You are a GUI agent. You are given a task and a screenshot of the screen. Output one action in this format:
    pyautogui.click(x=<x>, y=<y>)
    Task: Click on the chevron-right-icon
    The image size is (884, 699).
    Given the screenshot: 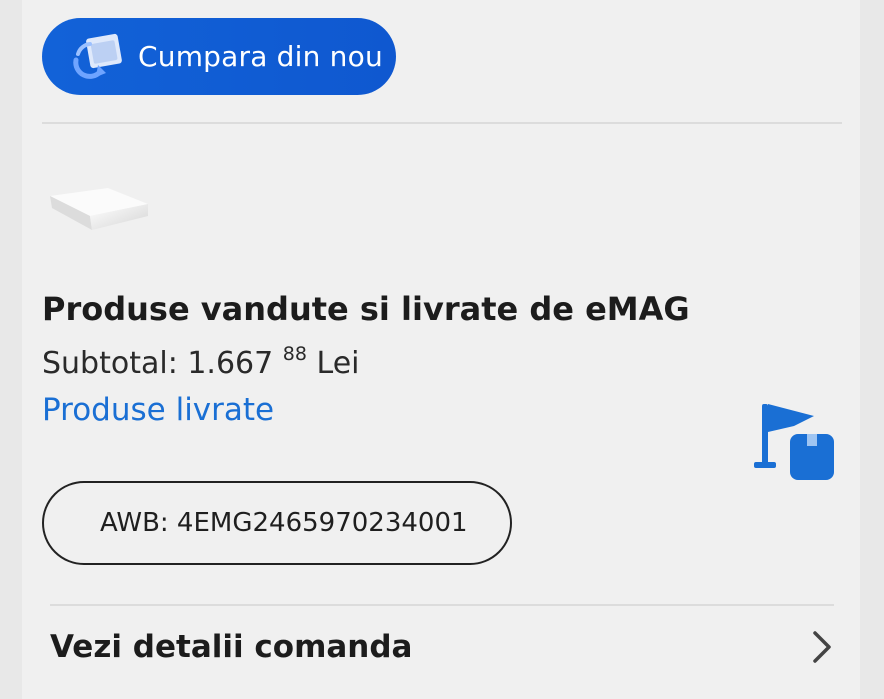 What is the action you would take?
    pyautogui.click(x=822, y=647)
    